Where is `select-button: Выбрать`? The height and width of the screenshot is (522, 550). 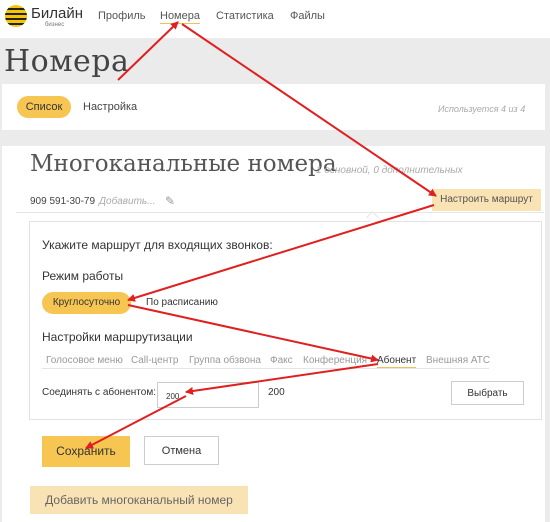 select-button: Выбрать is located at coordinates (487, 393).